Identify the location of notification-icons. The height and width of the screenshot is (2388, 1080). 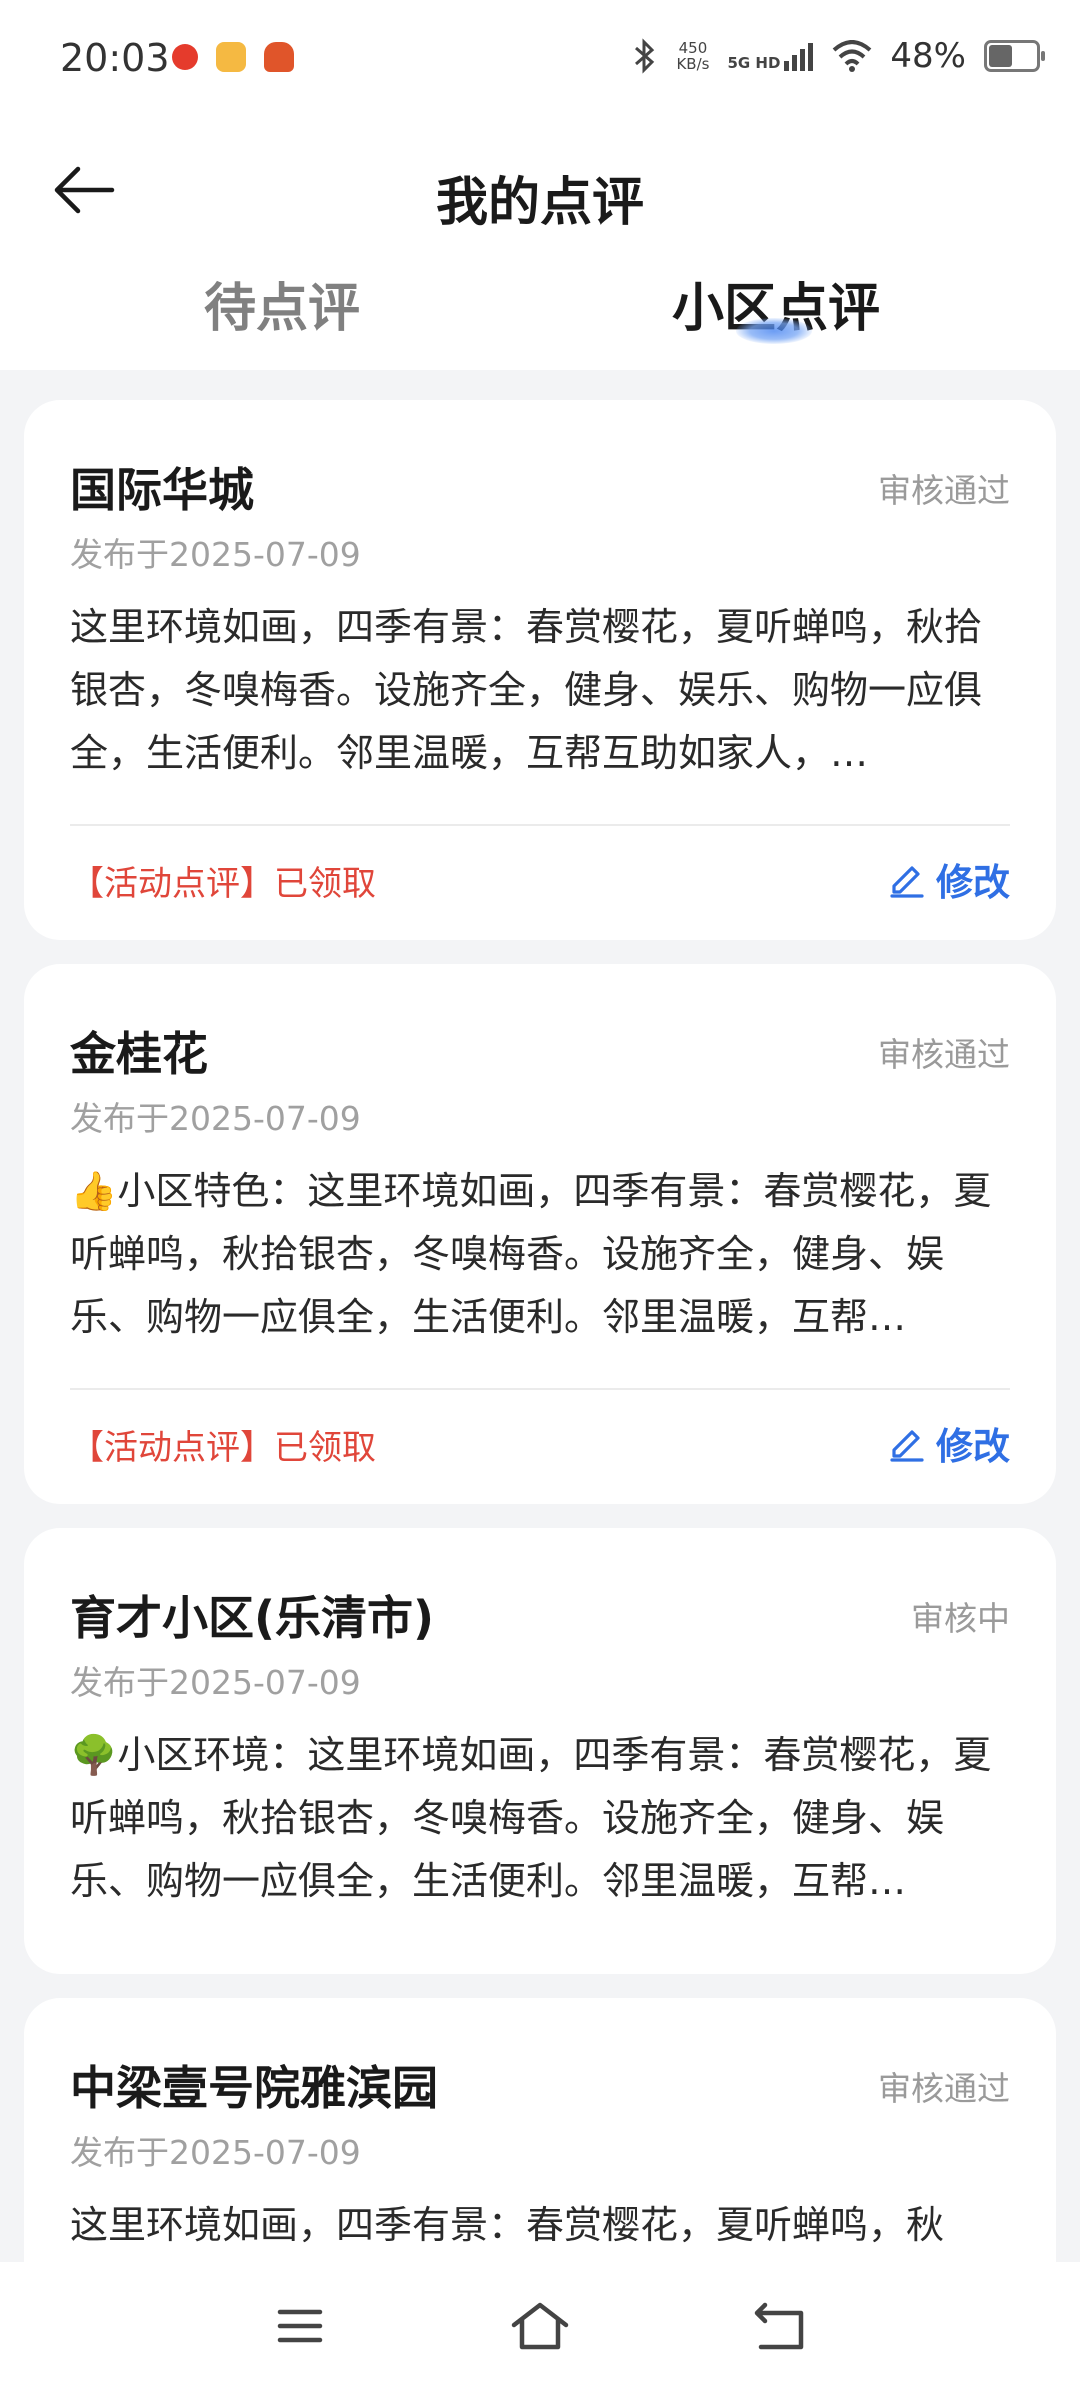
(233, 57).